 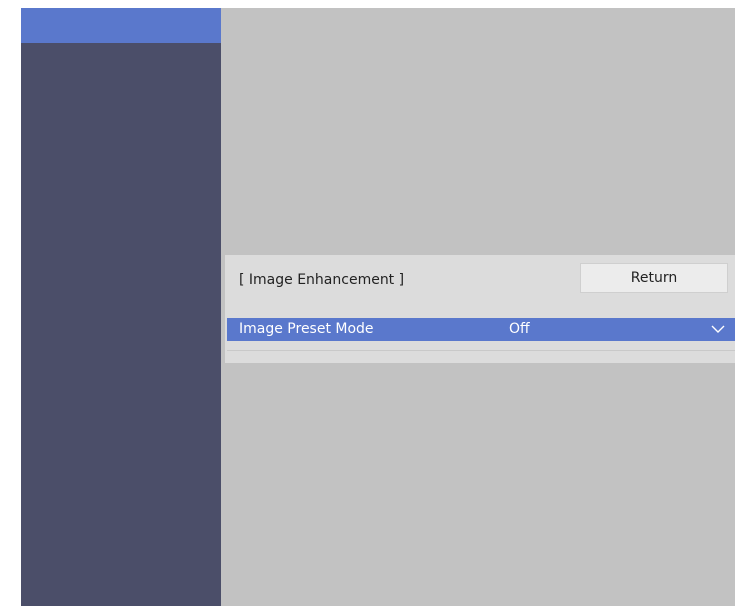 I want to click on panel-title: [ Image Enhancement ], so click(x=322, y=280).